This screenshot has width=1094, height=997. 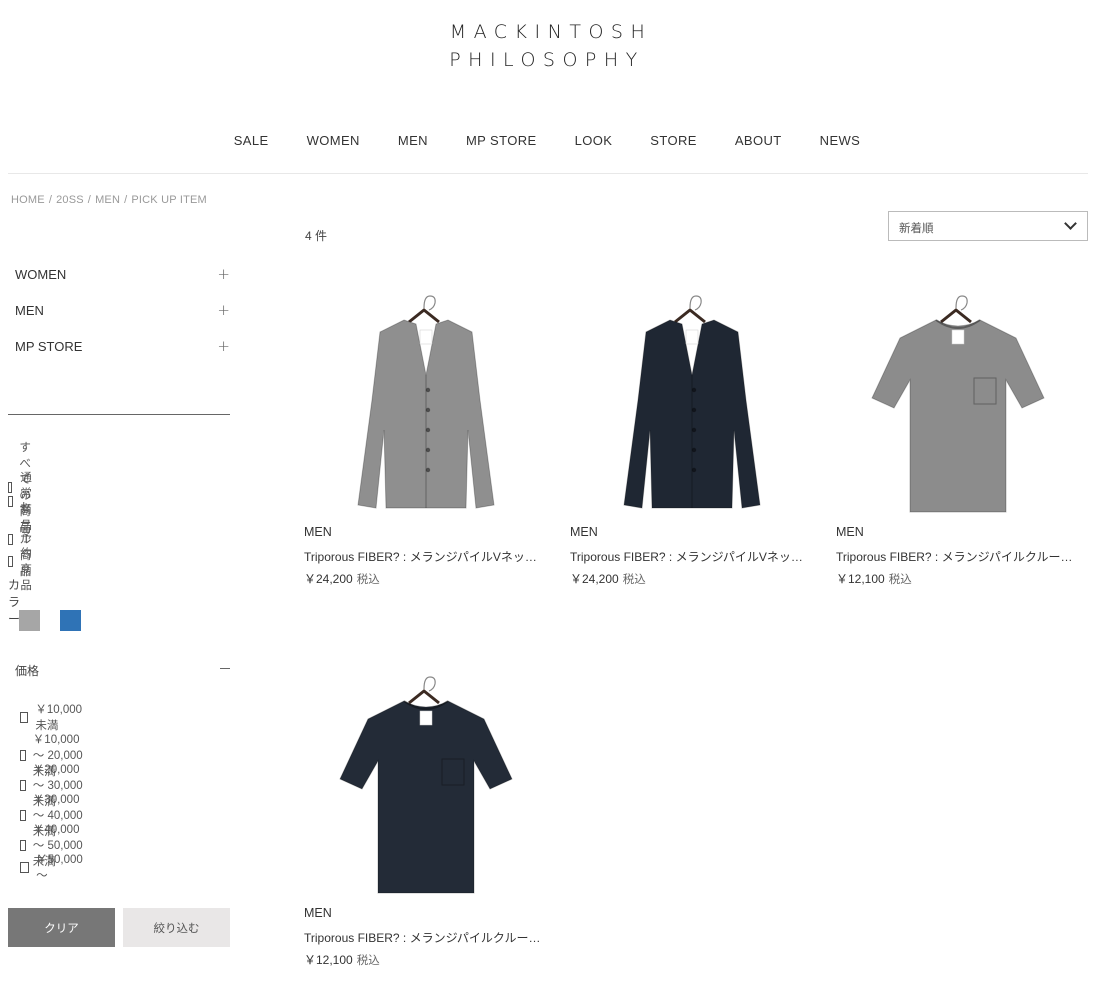 I want to click on color-swatch-blue, so click(x=70, y=620).